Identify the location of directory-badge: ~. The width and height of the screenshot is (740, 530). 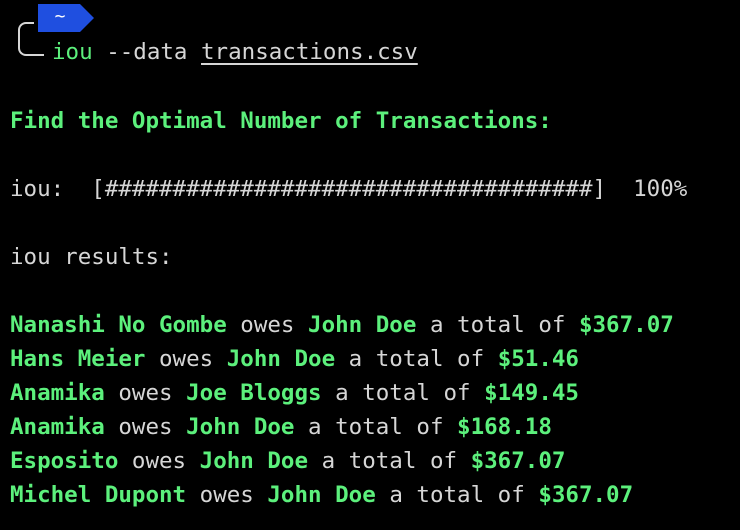
(59, 18).